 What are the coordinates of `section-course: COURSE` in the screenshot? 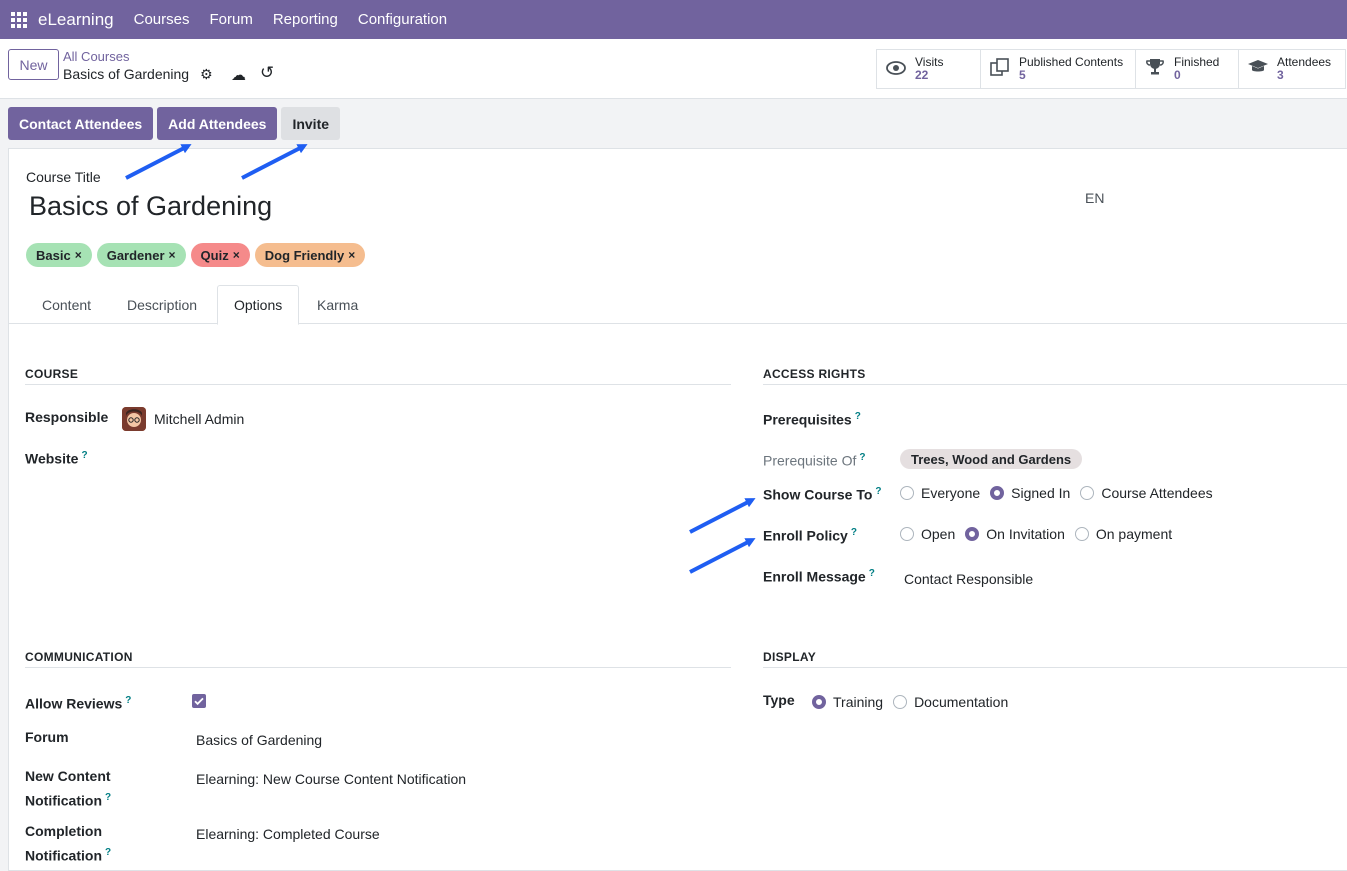 It's located at (378, 376).